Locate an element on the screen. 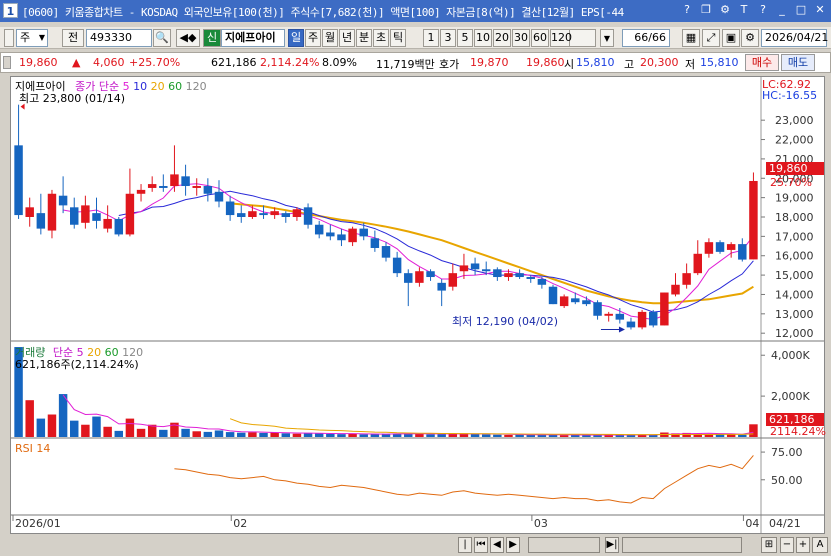 The width and height of the screenshot is (831, 556). buy-button: 매수 is located at coordinates (762, 62).